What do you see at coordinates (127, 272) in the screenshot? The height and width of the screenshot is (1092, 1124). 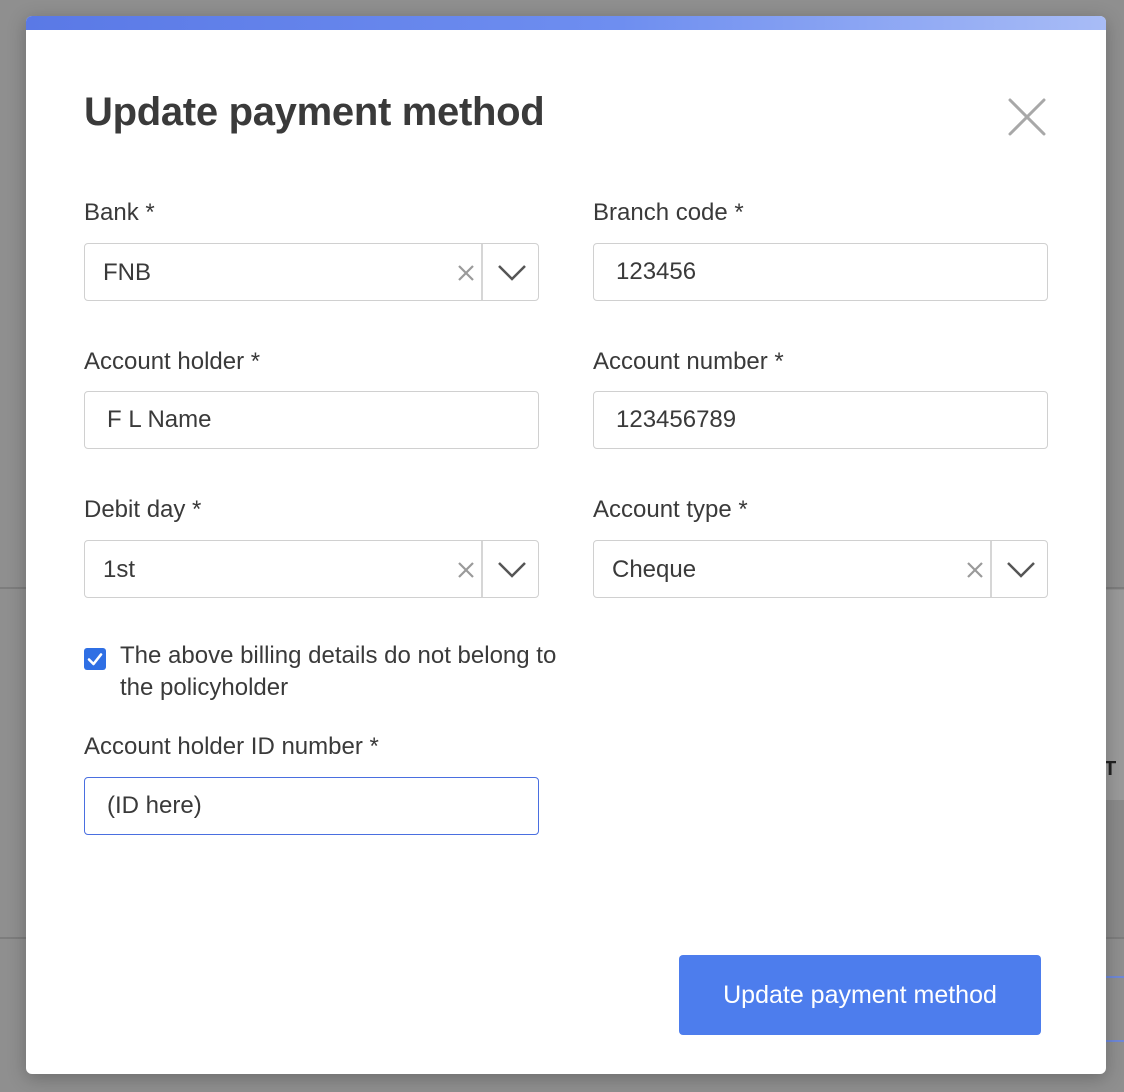 I see `bank-selected-value: FNB` at bounding box center [127, 272].